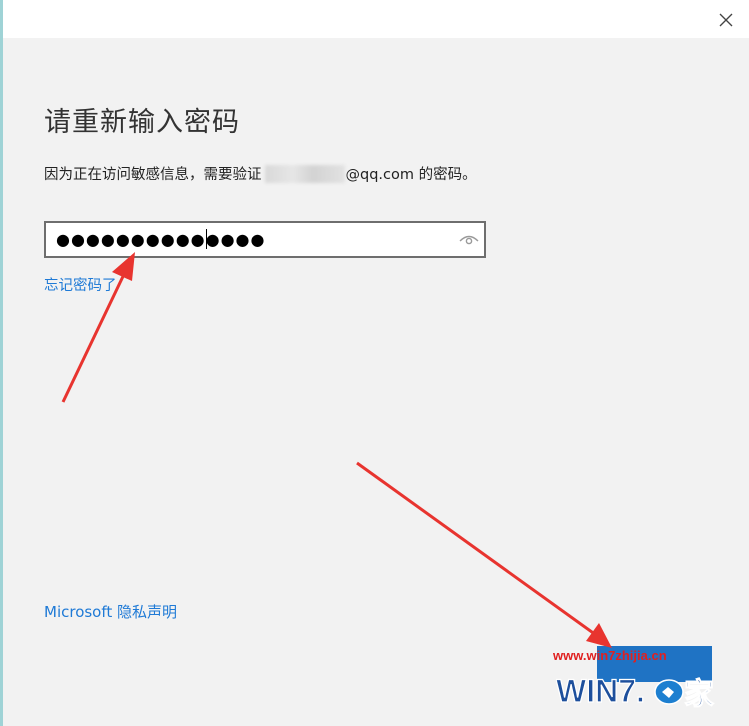 This screenshot has height=726, width=749. I want to click on description-email-suffix: @qq.com 的密码。, so click(411, 175).